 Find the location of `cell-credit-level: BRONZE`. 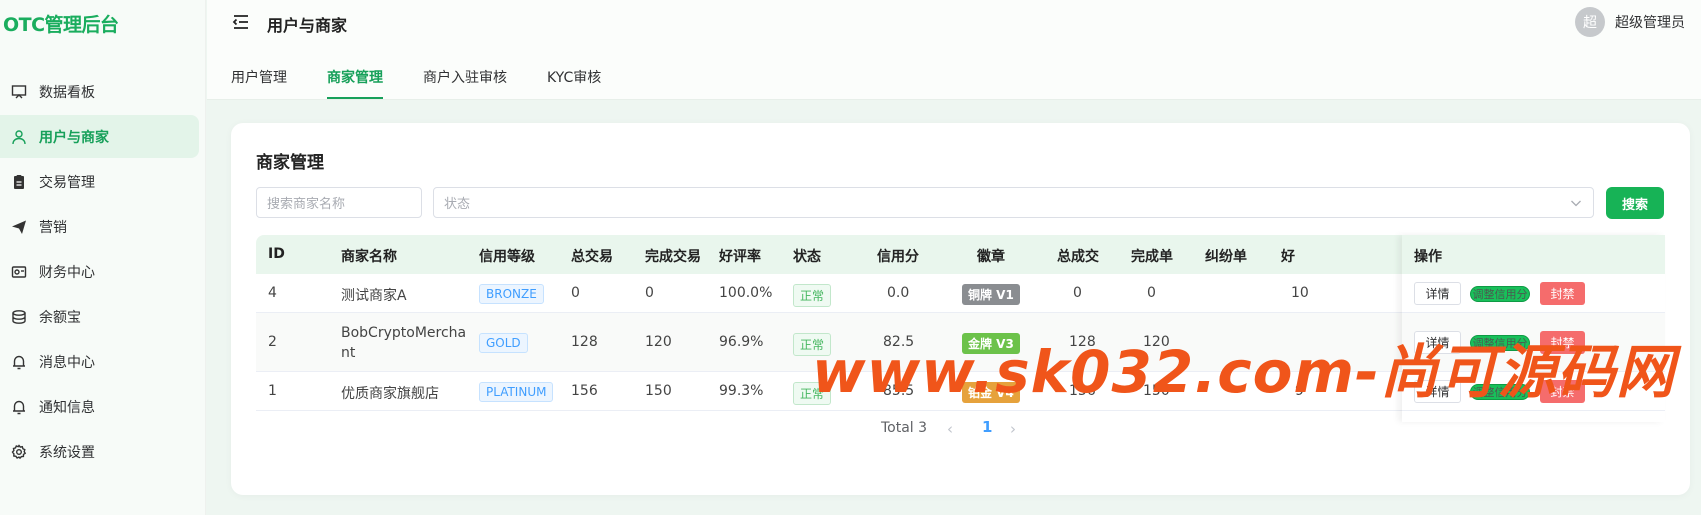

cell-credit-level: BRONZE is located at coordinates (511, 294).